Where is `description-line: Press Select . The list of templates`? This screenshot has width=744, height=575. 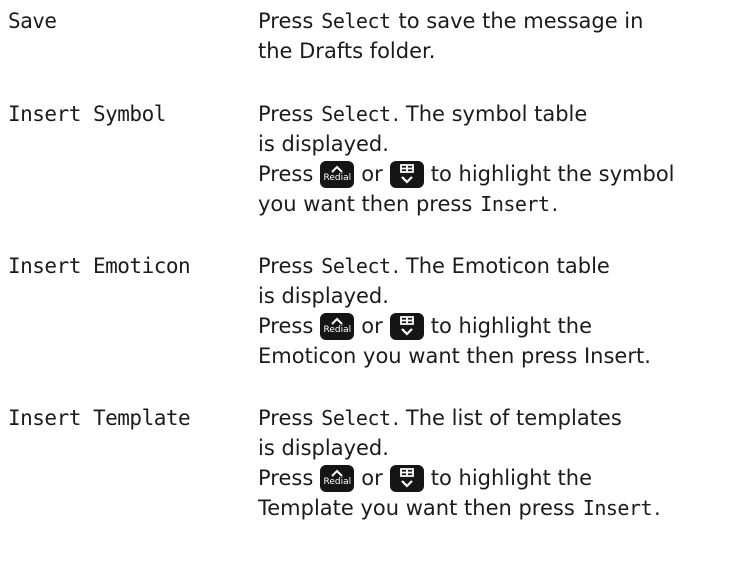
description-line: Press Select . The list of templates is located at coordinates (501, 418).